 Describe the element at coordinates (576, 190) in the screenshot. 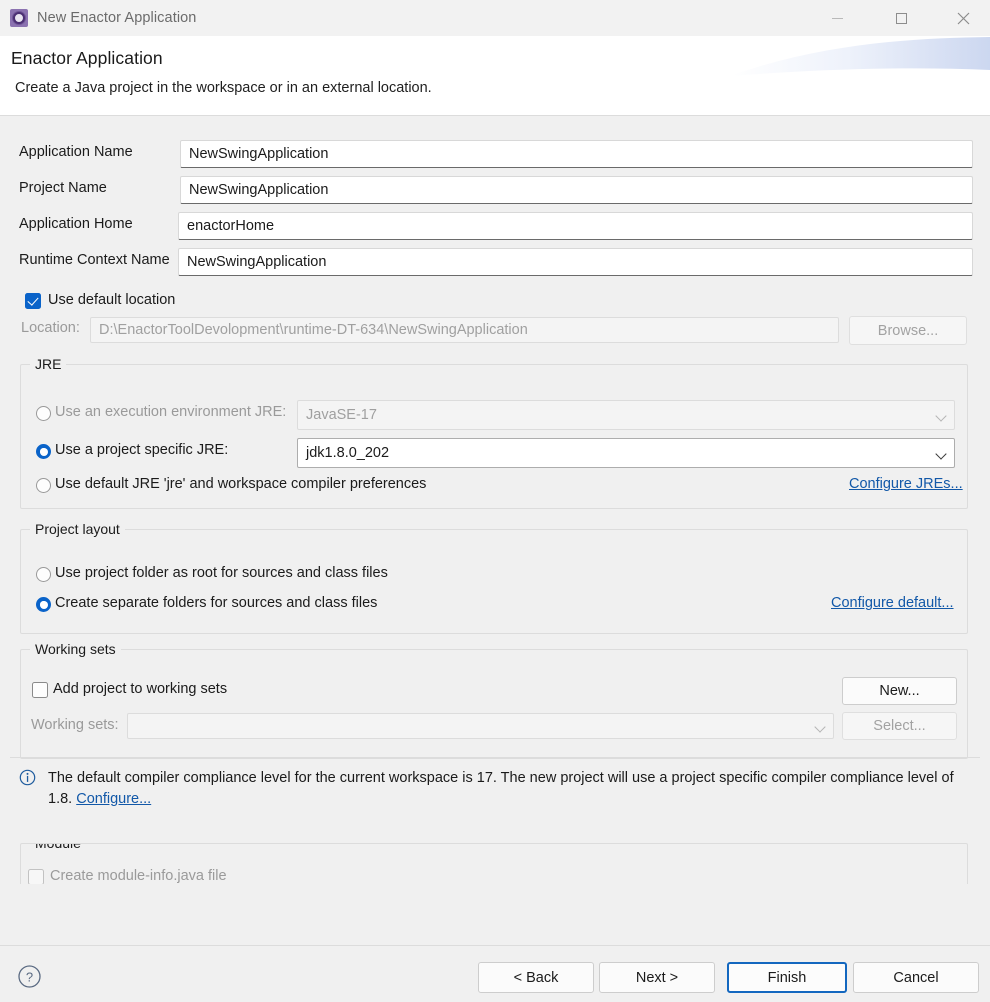

I see `project-name-input: NewSwingApplication` at that location.